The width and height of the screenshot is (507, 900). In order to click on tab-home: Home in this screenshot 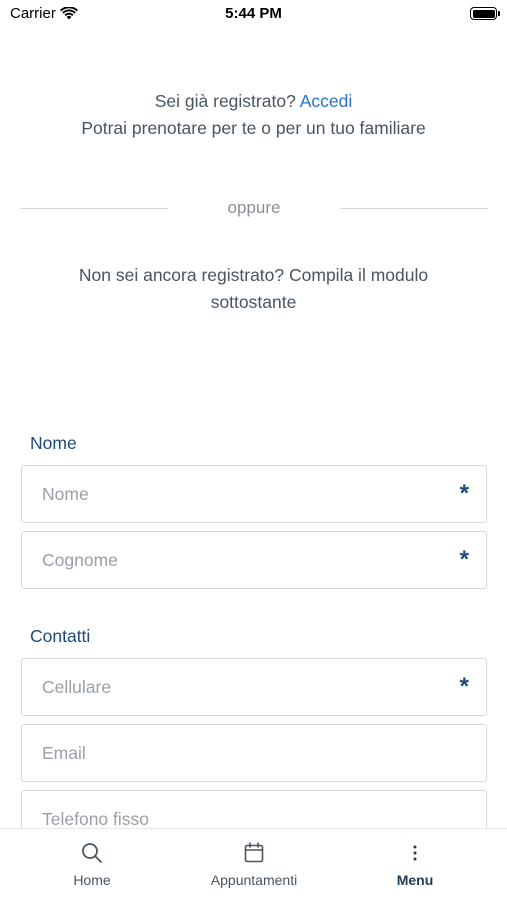, I will do `click(92, 864)`.